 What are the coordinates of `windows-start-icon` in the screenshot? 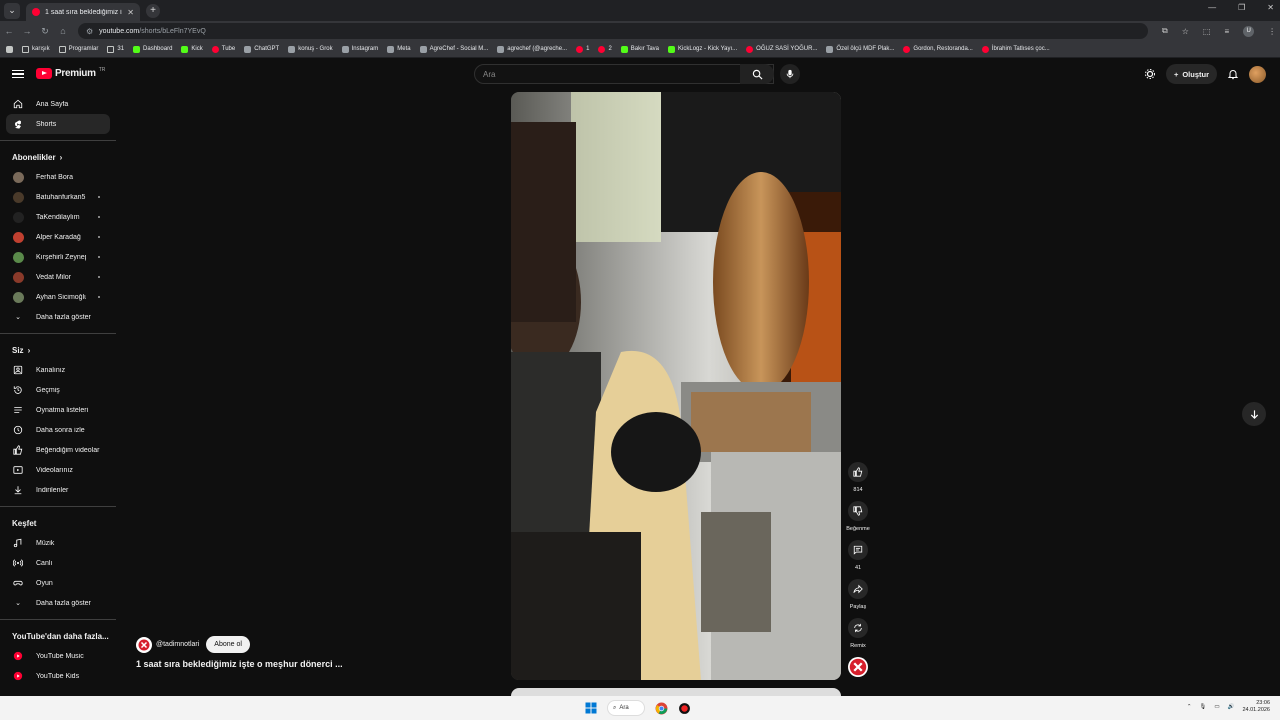 It's located at (591, 708).